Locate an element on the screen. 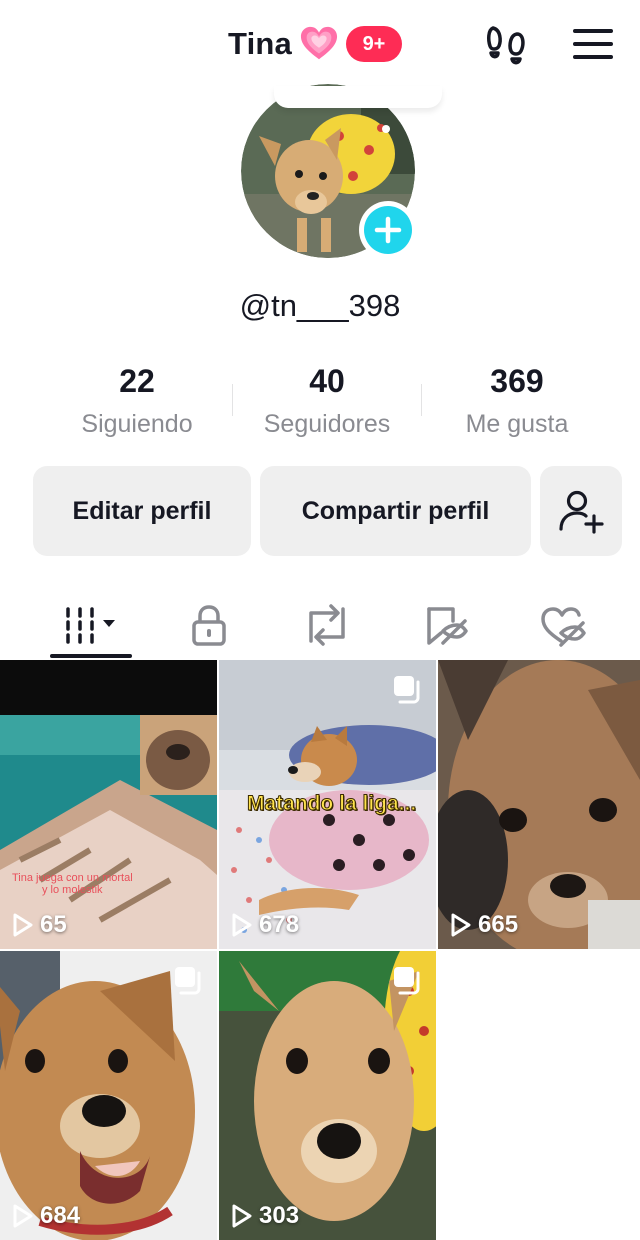 The width and height of the screenshot is (640, 1240). stat-value: 40 is located at coordinates (327, 381).